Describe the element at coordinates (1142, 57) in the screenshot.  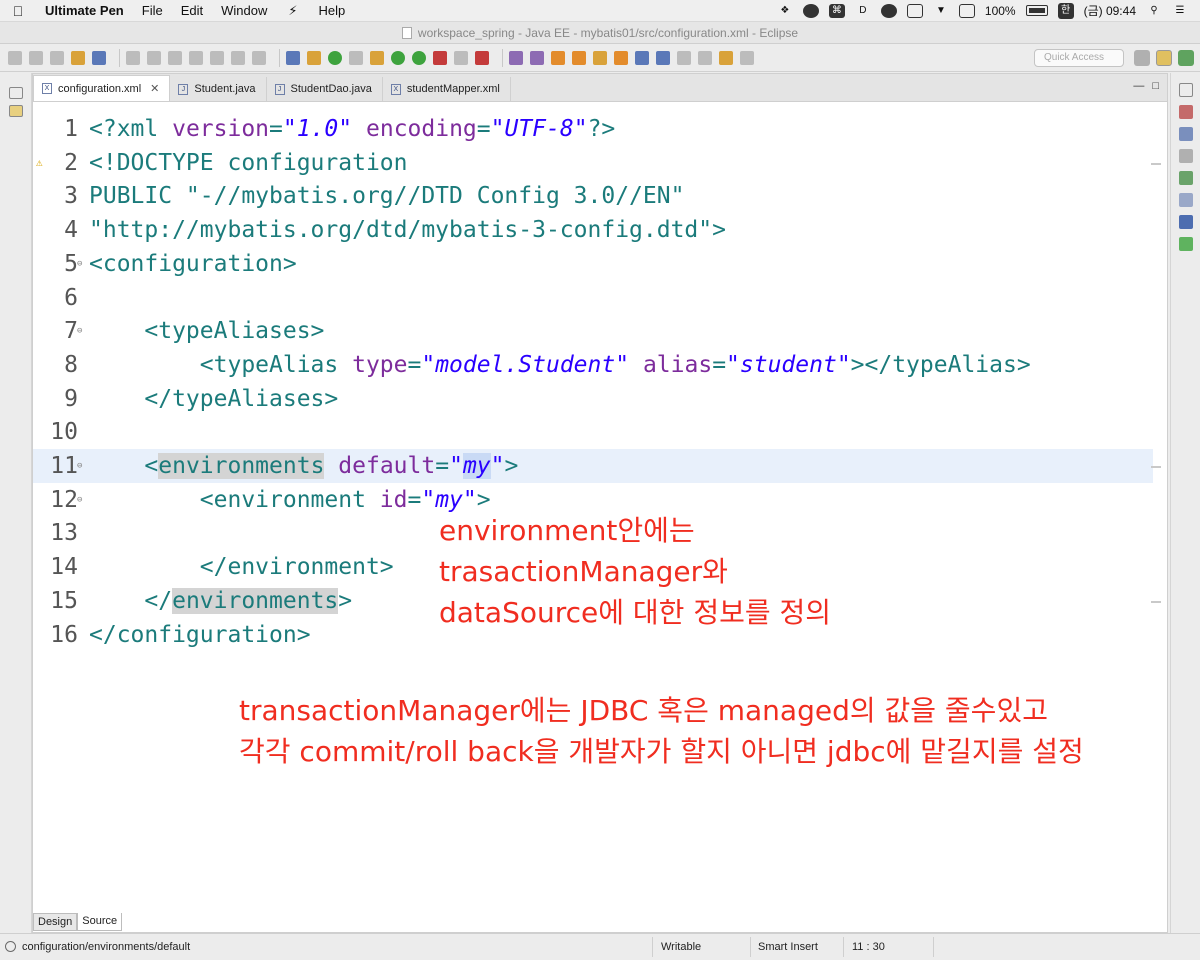
I see `open-perspective-icon` at that location.